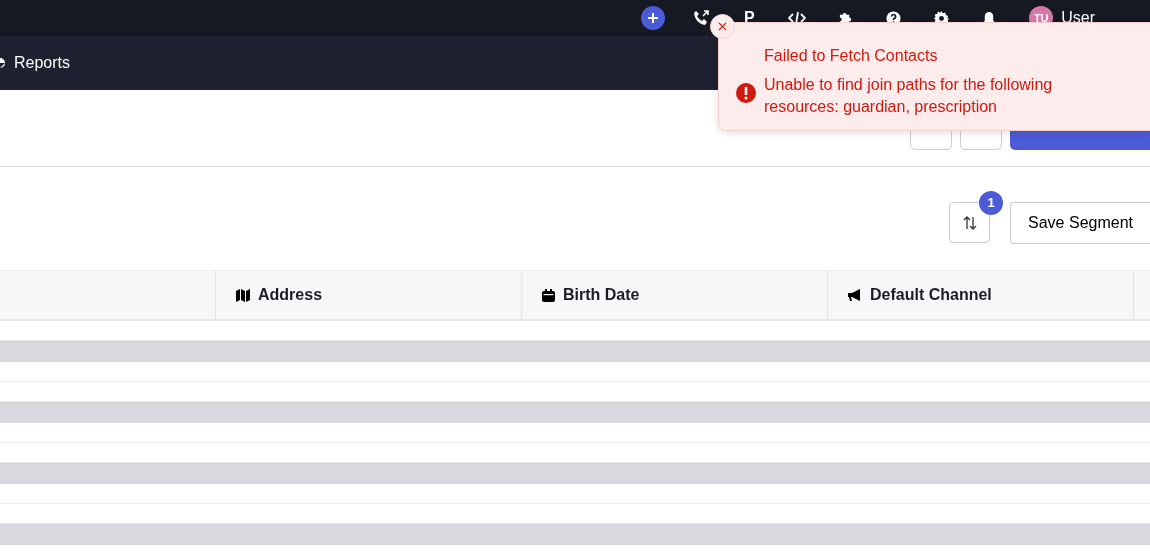 The image size is (1150, 559). Describe the element at coordinates (548, 295) in the screenshot. I see `calendar-icon` at that location.